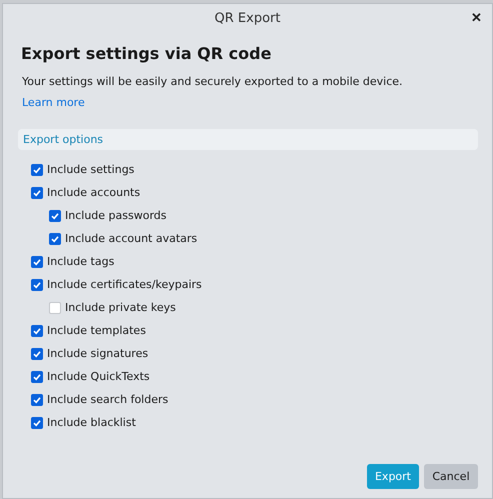 Image resolution: width=493 pixels, height=499 pixels. I want to click on section-header: Export options, so click(248, 139).